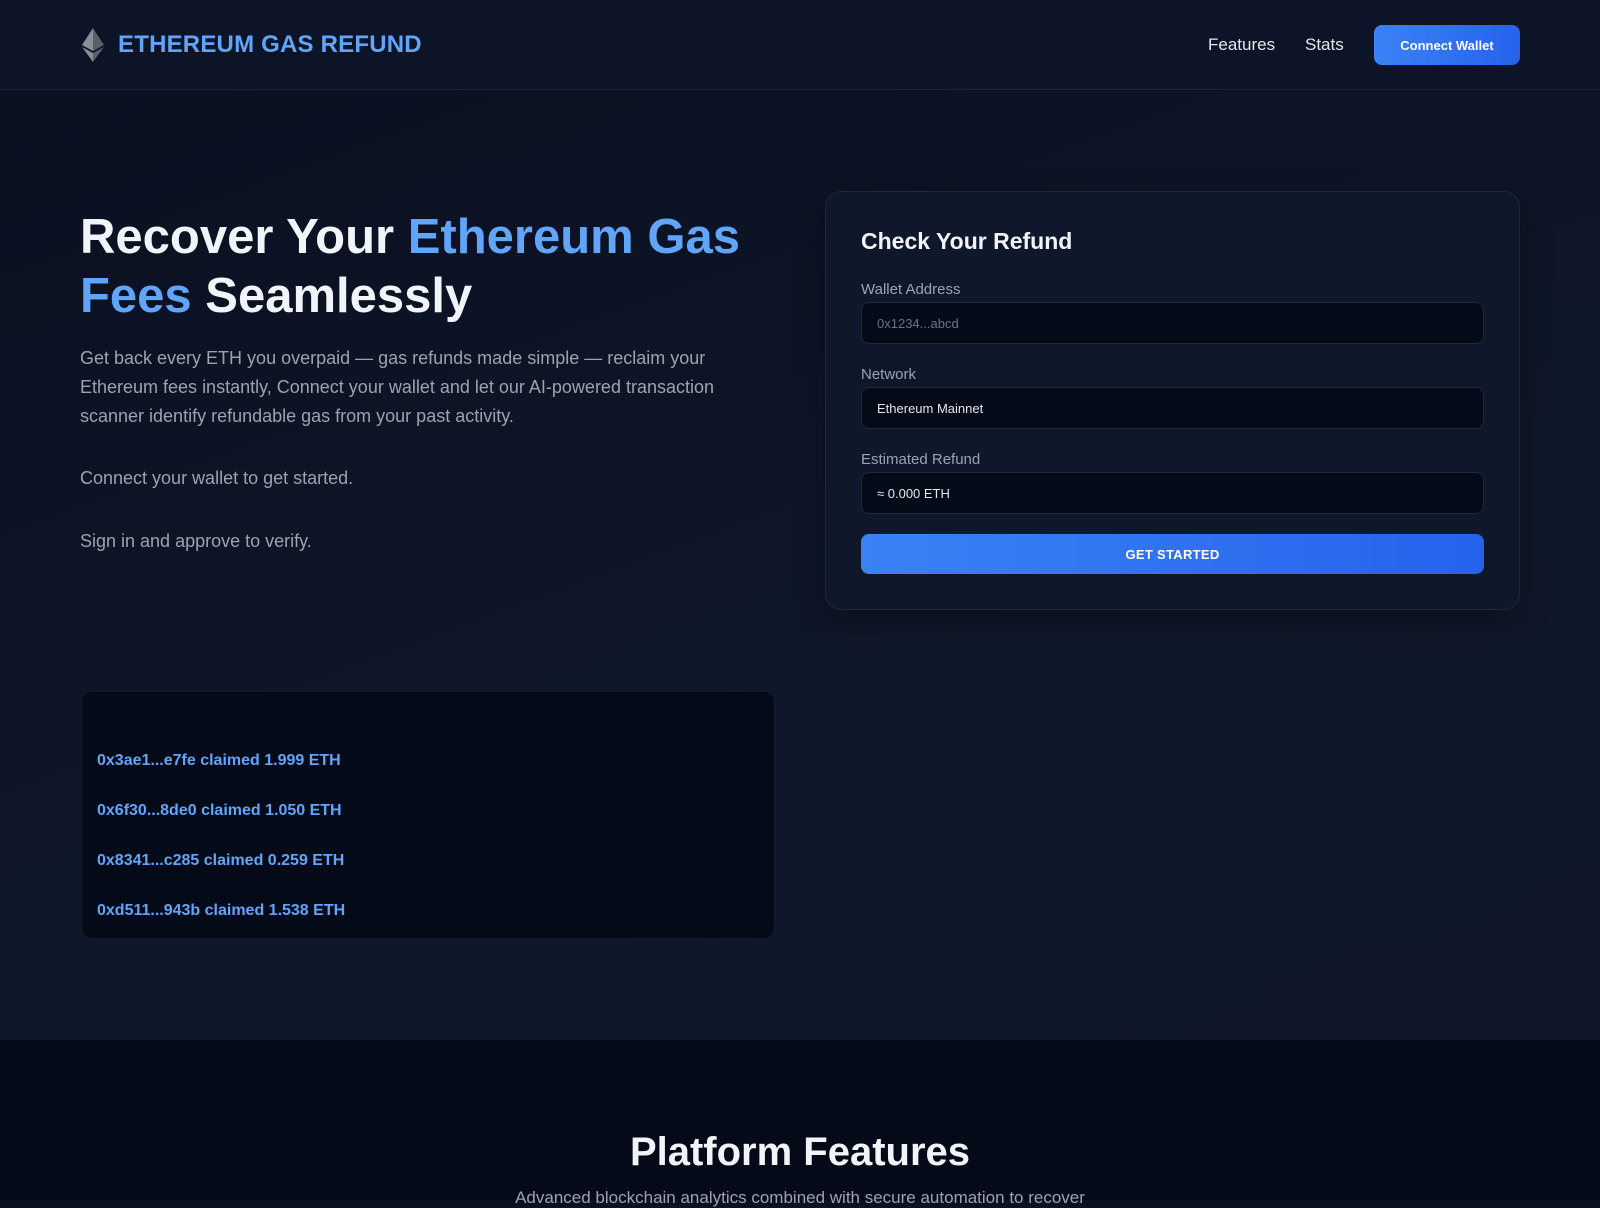 The image size is (1600, 1208). What do you see at coordinates (1324, 45) in the screenshot?
I see `nav-stats-link: Stats` at bounding box center [1324, 45].